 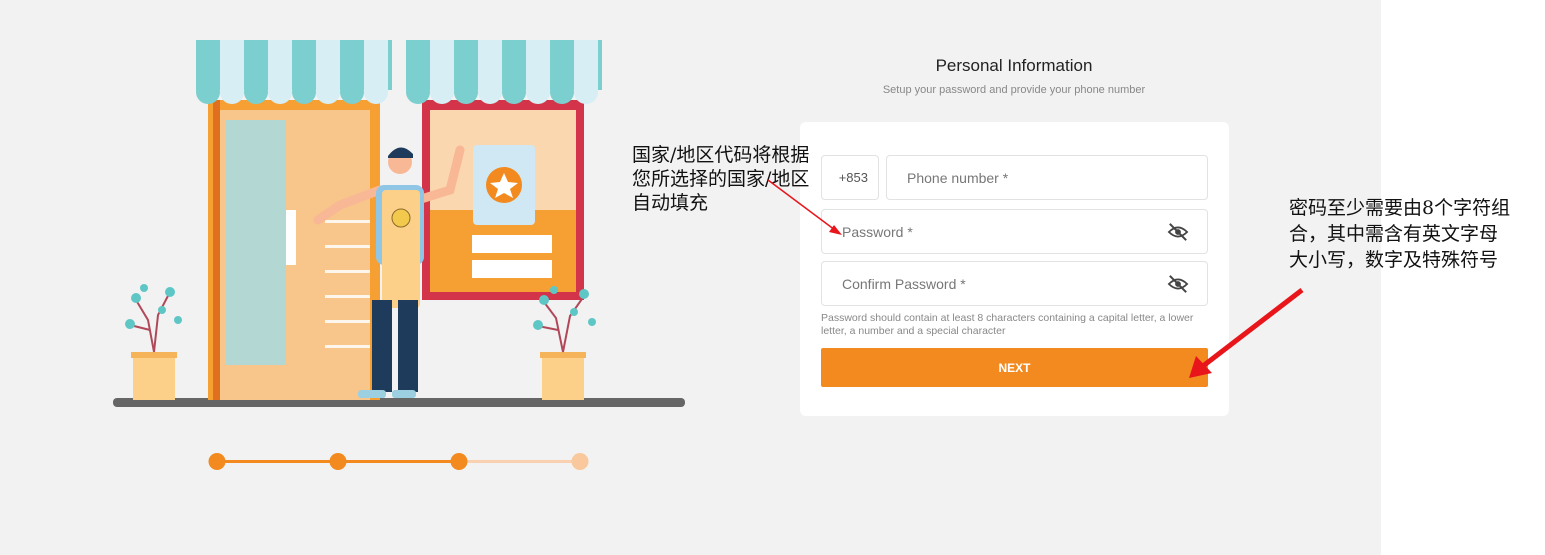 I want to click on progress-stepper, so click(x=398, y=461).